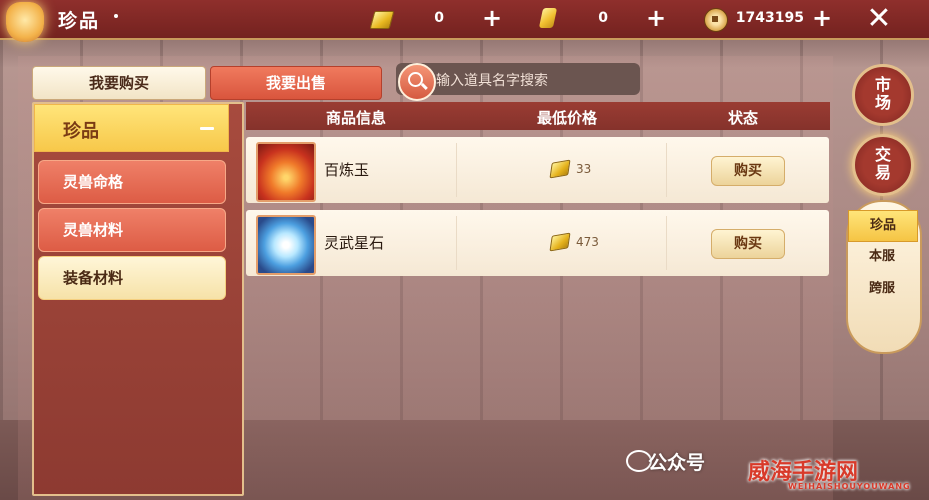  I want to click on column-header-info: 商品信息, so click(356, 118).